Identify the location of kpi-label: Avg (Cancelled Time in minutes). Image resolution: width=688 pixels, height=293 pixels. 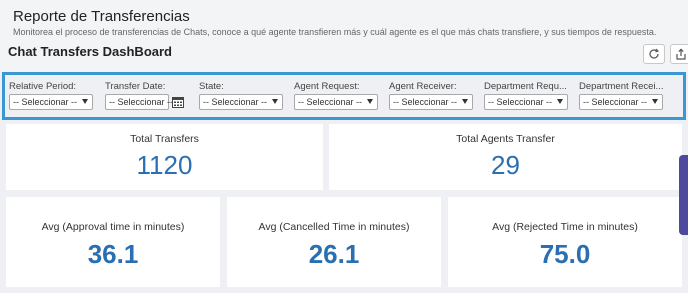
(334, 227).